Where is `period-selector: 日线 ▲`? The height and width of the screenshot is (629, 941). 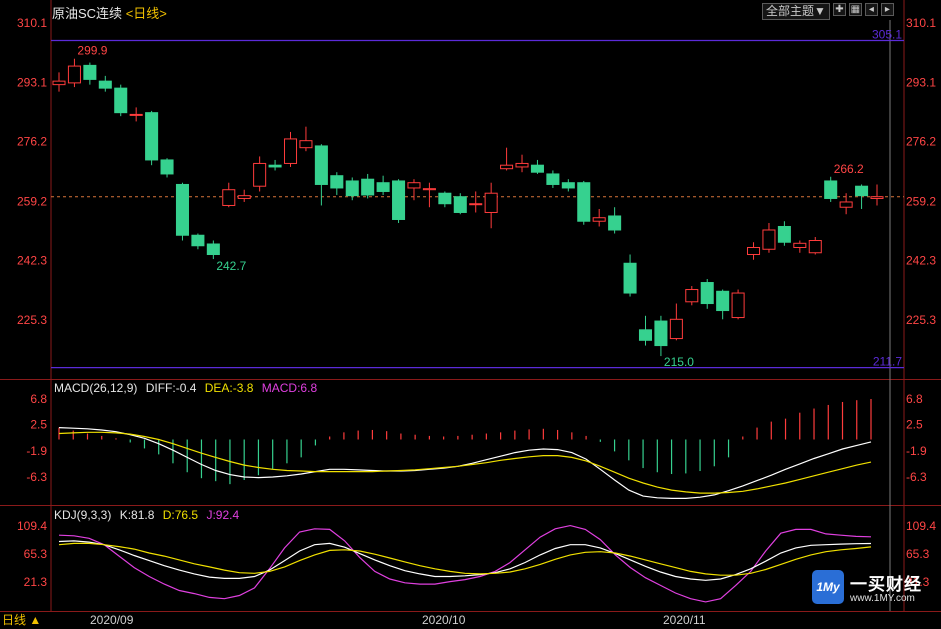
period-selector: 日线 ▲ is located at coordinates (25, 620).